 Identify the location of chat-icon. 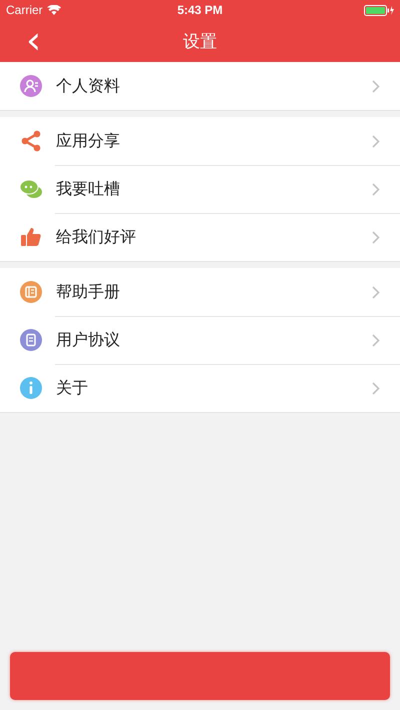
(31, 189).